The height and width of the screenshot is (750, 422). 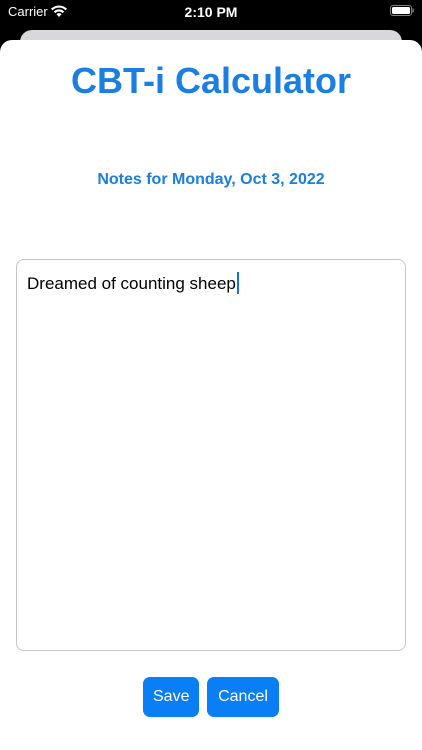 What do you see at coordinates (211, 80) in the screenshot?
I see `page-title: CBT-i Calculator` at bounding box center [211, 80].